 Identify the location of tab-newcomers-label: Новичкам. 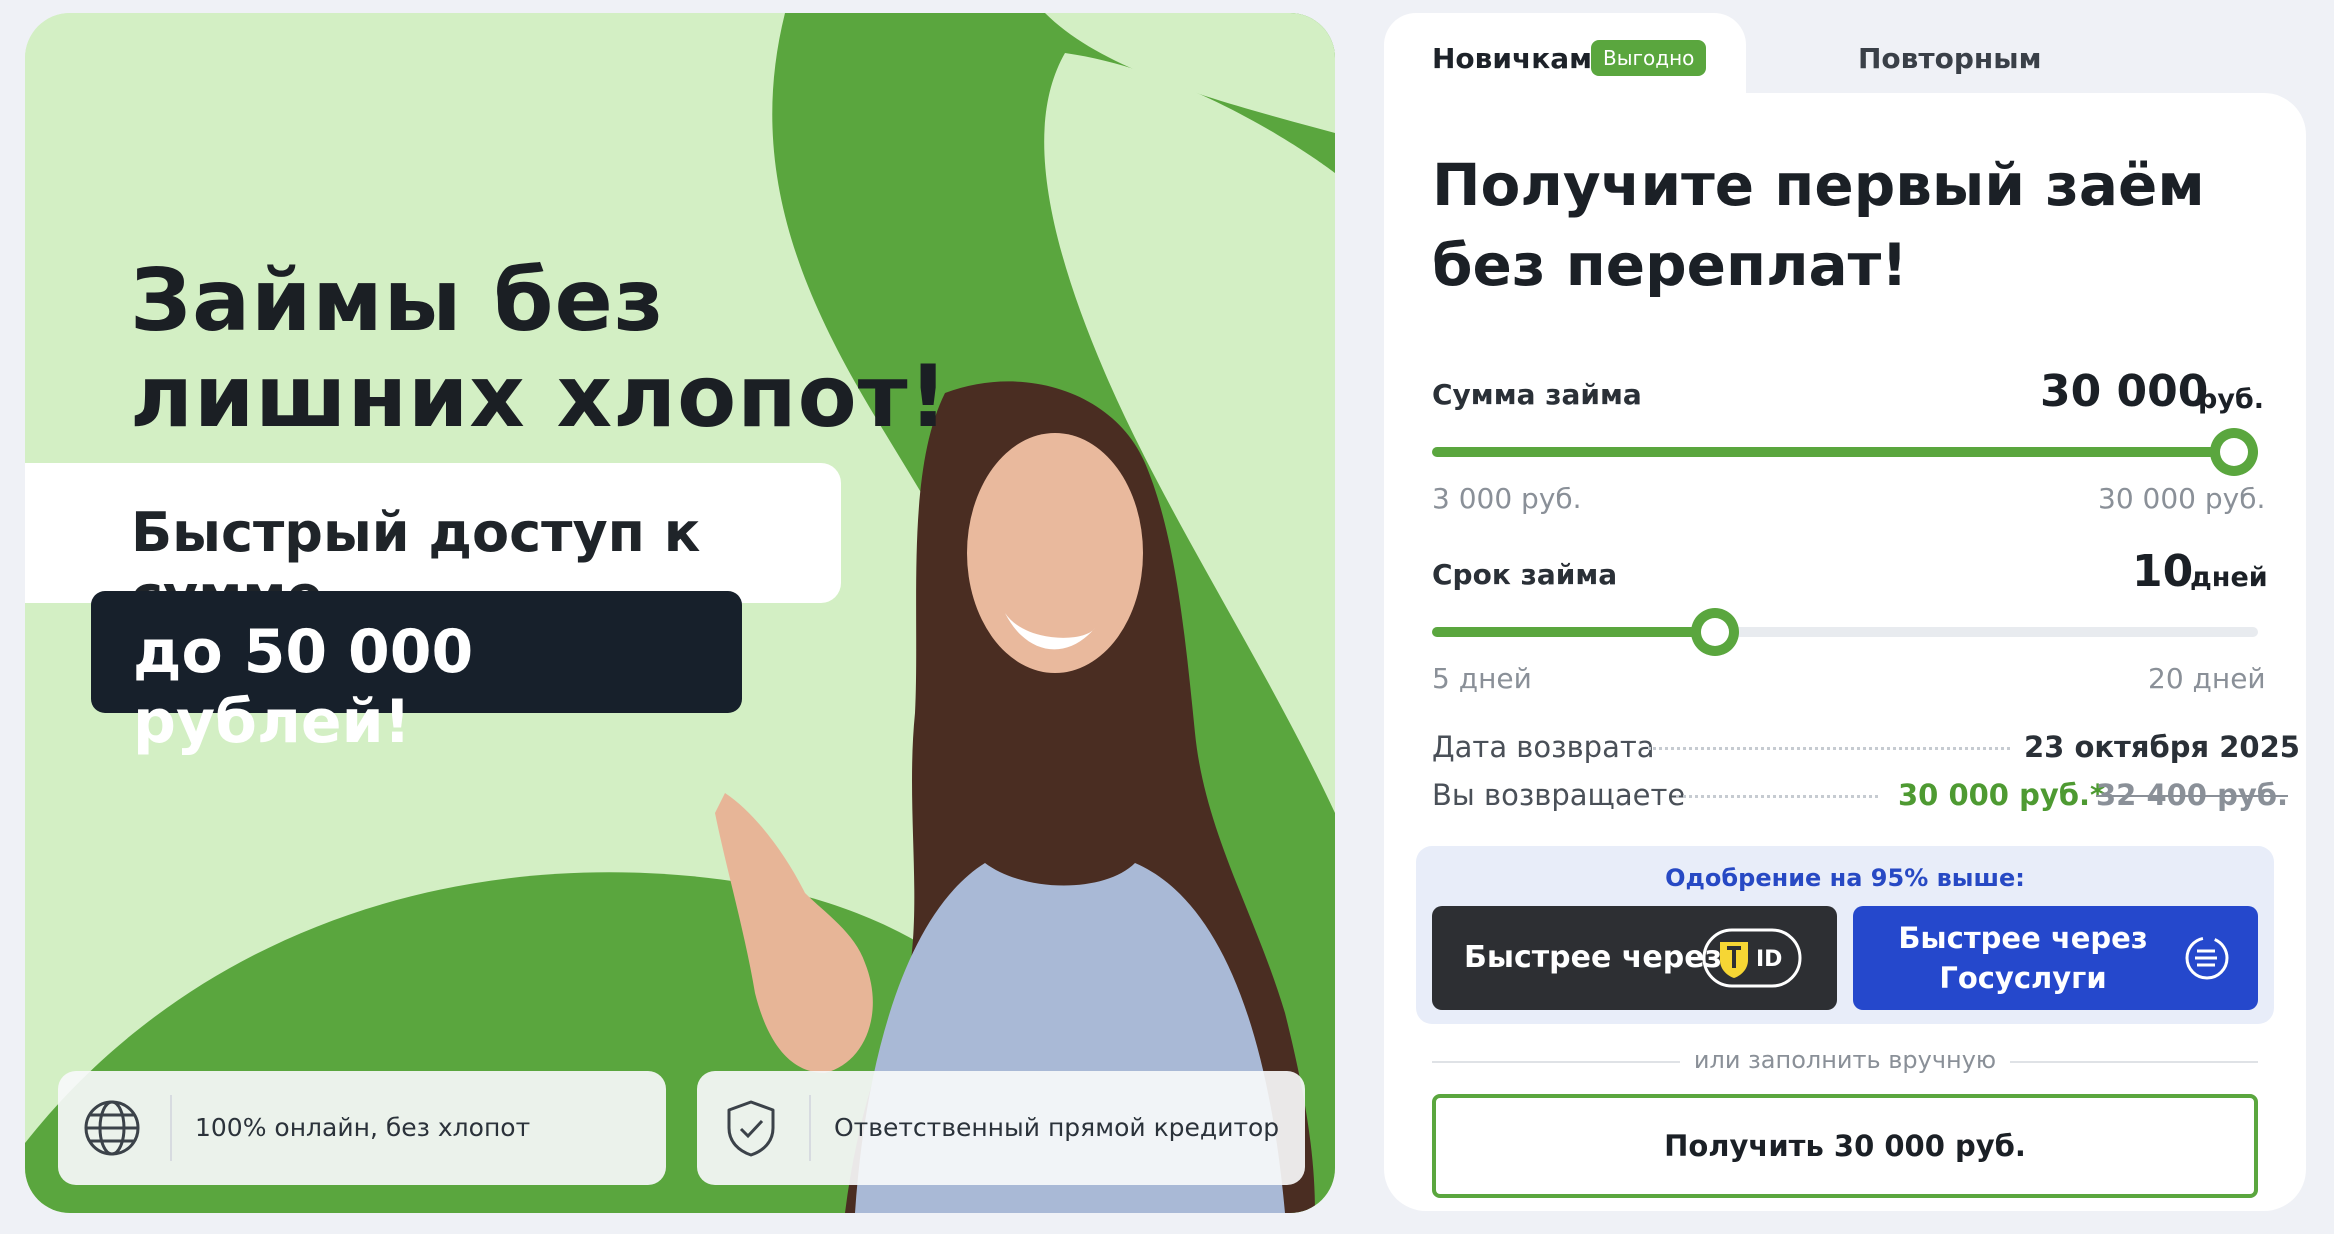
(1512, 58).